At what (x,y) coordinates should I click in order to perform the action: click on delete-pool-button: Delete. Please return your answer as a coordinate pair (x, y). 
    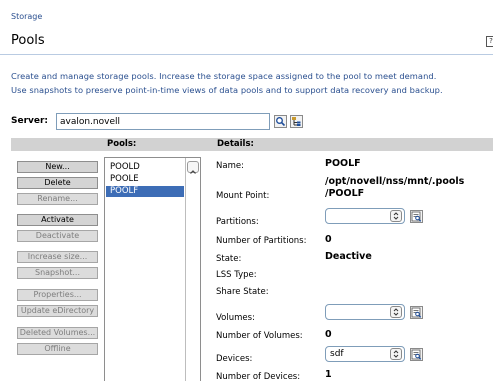
    Looking at the image, I should click on (57, 183).